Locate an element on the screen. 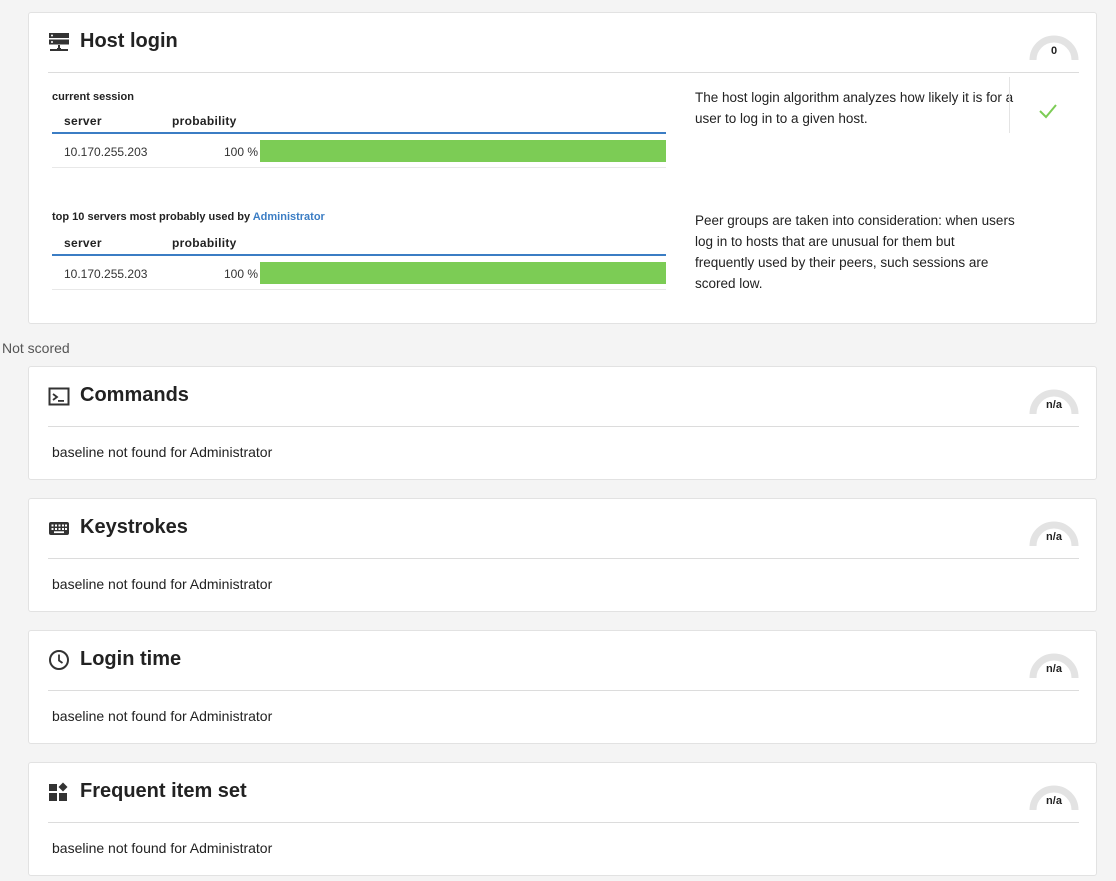 This screenshot has height=881, width=1116. keyboard-icon is located at coordinates (59, 528).